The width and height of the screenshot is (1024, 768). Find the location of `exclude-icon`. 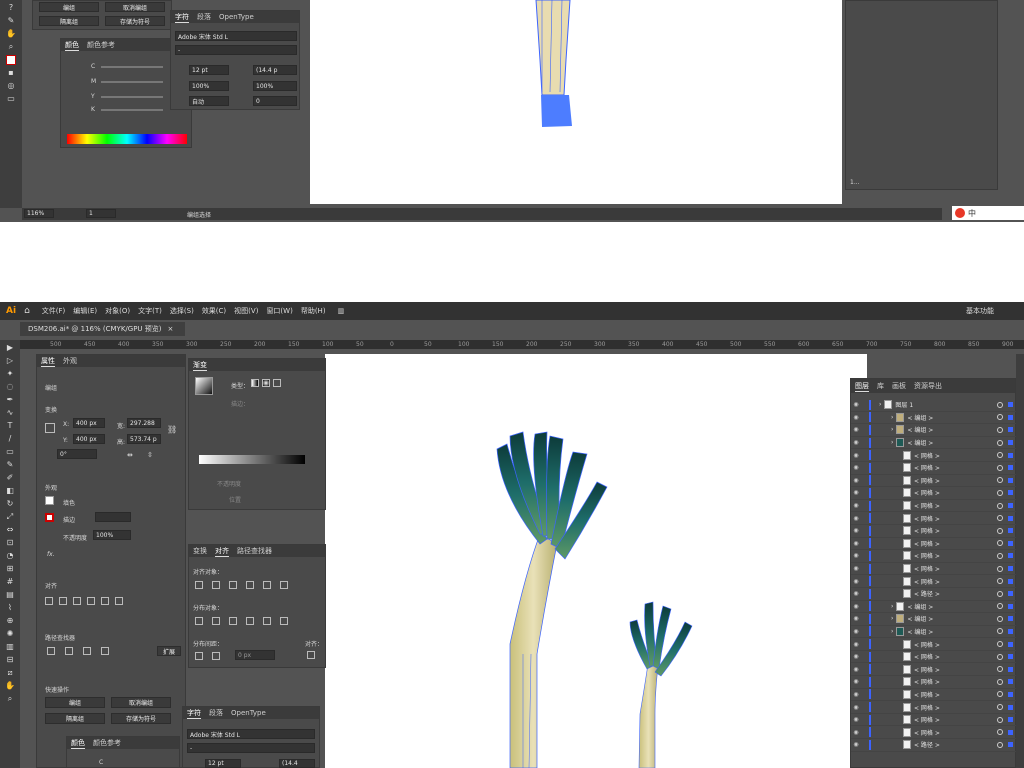

exclude-icon is located at coordinates (105, 651).